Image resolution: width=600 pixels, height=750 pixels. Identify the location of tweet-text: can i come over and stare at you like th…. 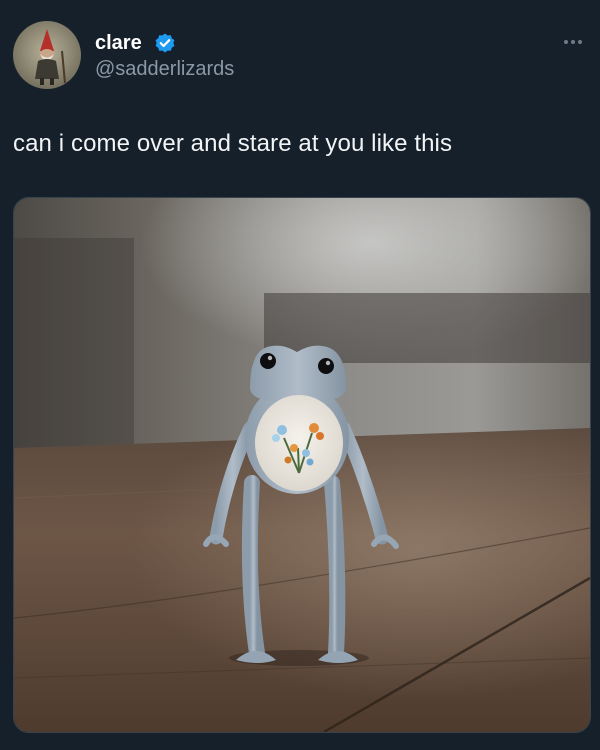
(233, 143).